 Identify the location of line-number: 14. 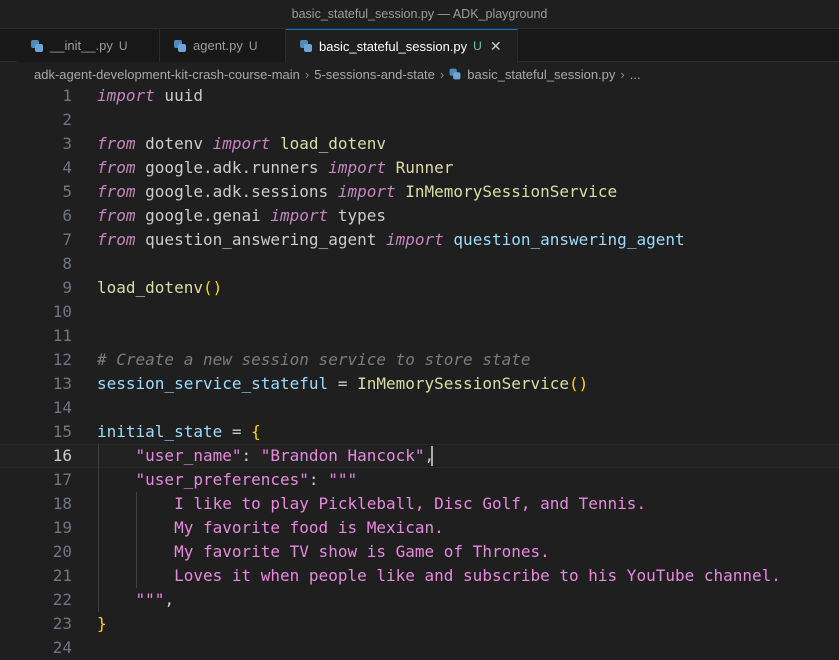
(62, 407).